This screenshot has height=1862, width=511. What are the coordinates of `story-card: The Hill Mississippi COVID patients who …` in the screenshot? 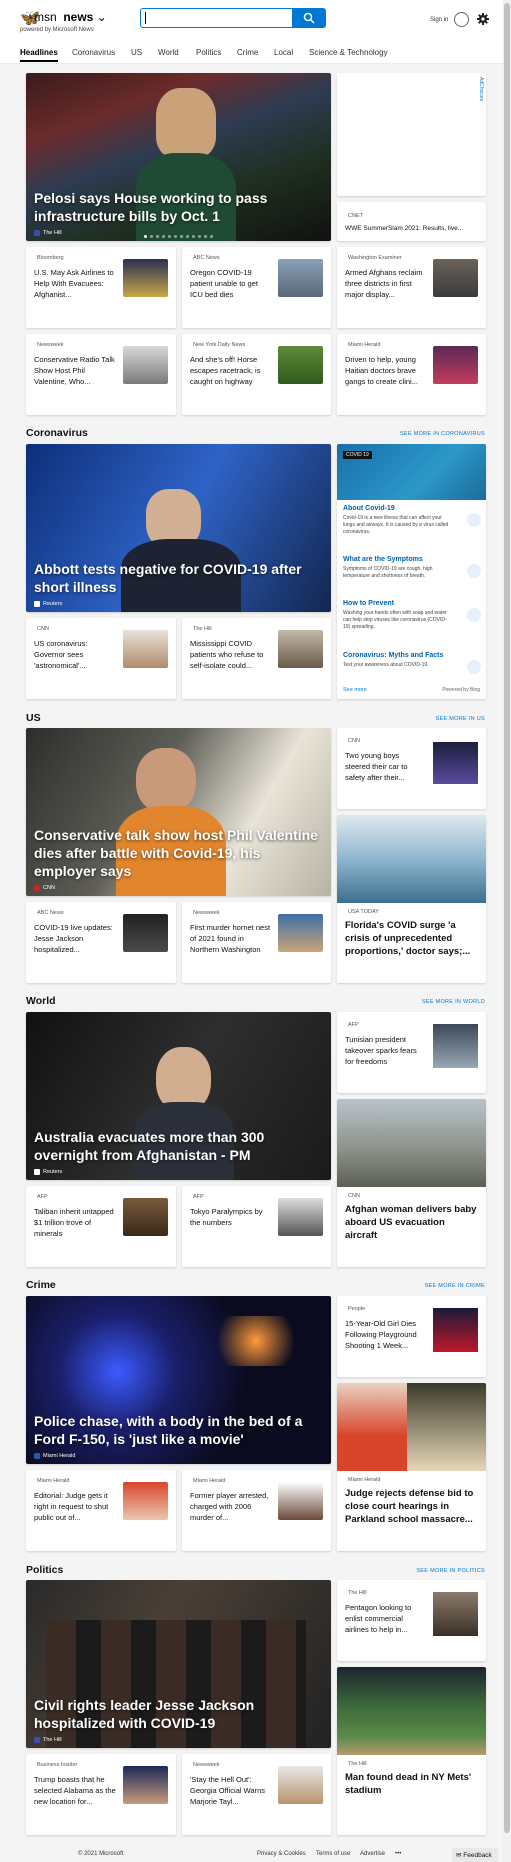 It's located at (256, 658).